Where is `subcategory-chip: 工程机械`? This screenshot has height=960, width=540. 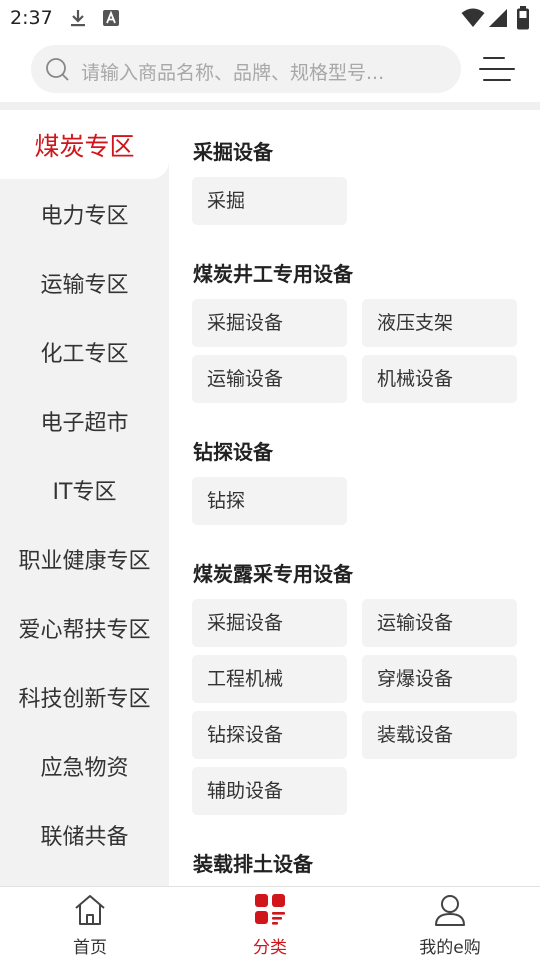
subcategory-chip: 工程机械 is located at coordinates (269, 679).